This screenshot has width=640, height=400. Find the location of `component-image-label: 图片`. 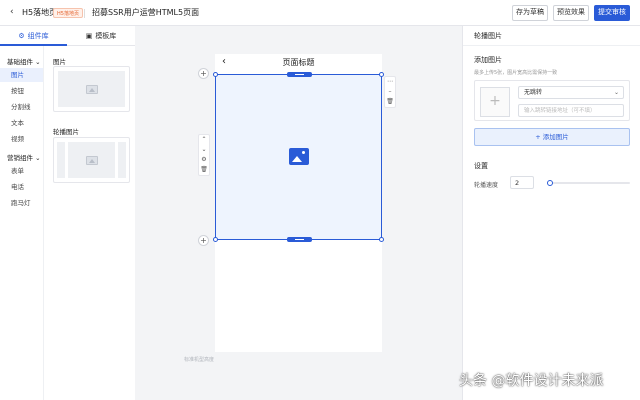

component-image-label: 图片 is located at coordinates (59, 62).